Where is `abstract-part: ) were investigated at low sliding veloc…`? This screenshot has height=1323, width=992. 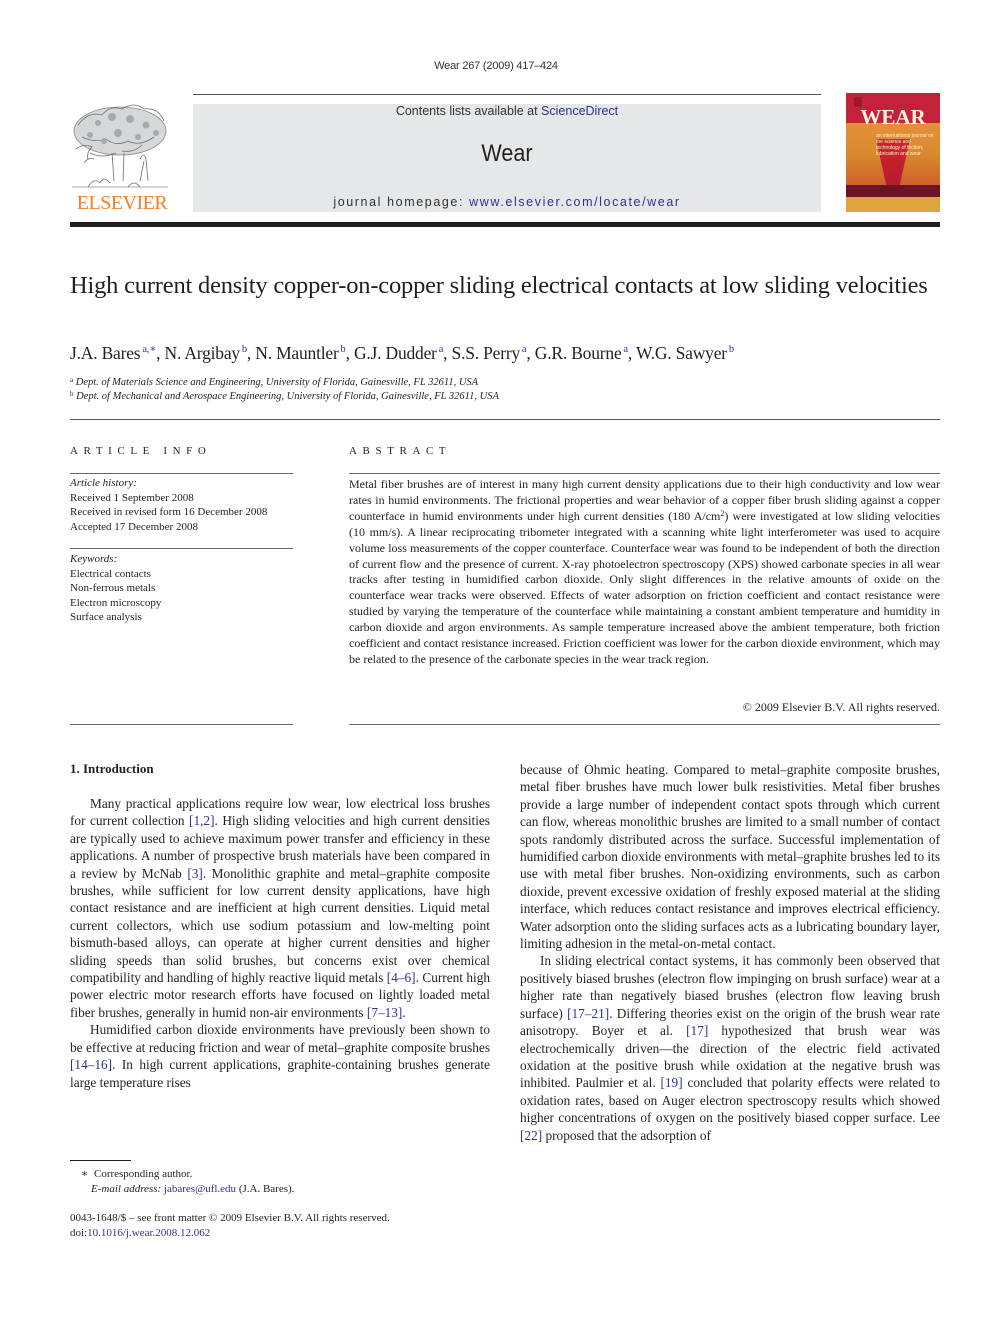
abstract-part: ) were investigated at low sliding veloc… is located at coordinates (644, 587).